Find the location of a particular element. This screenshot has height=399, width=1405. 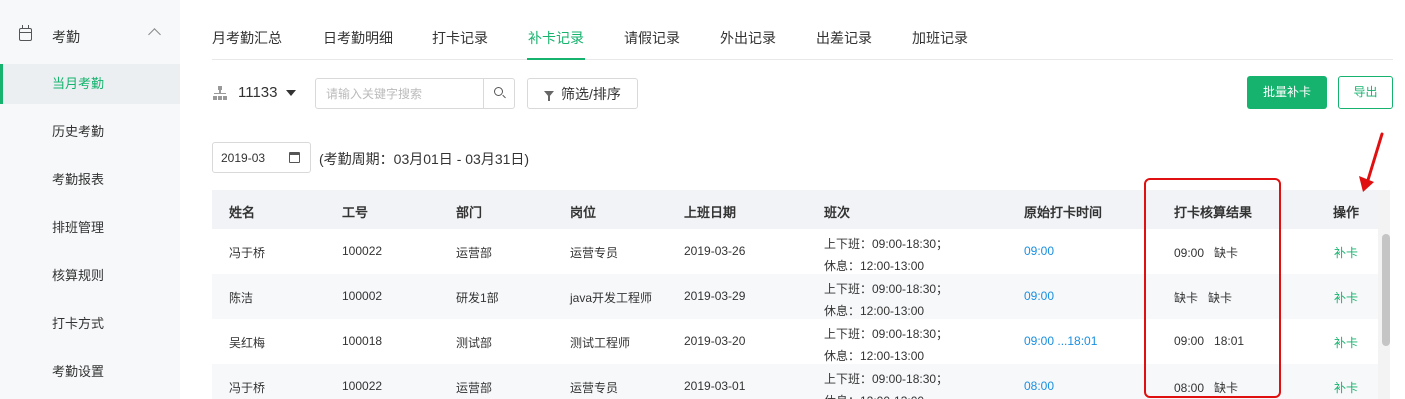

tab-overtime-records: 加班记录 is located at coordinates (940, 38).